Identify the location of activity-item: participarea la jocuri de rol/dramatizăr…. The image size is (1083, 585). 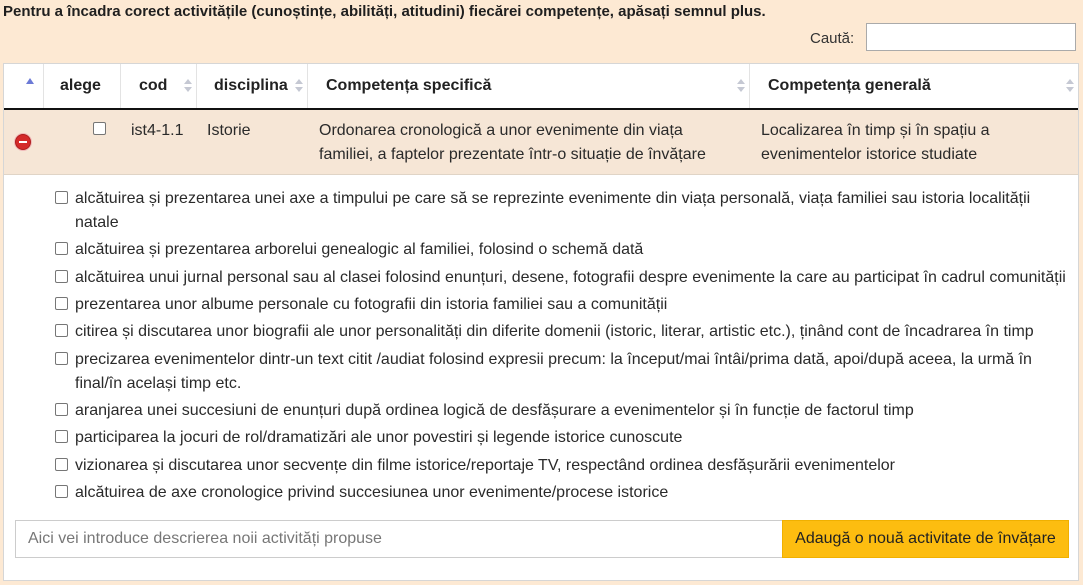
(562, 438).